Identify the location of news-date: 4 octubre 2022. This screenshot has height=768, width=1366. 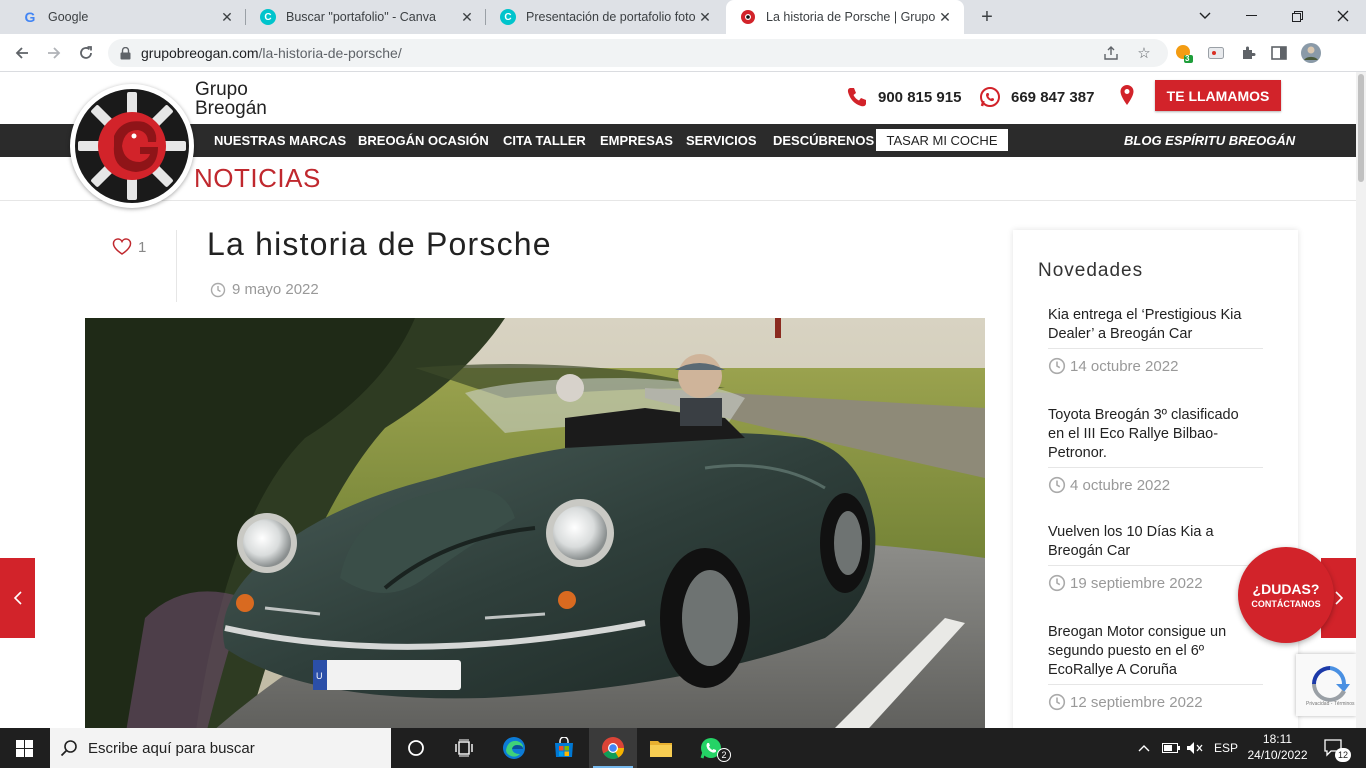
(1155, 485).